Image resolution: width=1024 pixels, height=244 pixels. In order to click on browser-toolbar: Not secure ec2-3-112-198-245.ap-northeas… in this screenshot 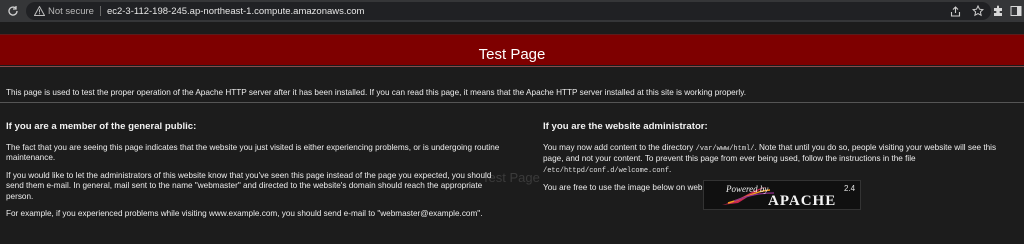, I will do `click(512, 11)`.